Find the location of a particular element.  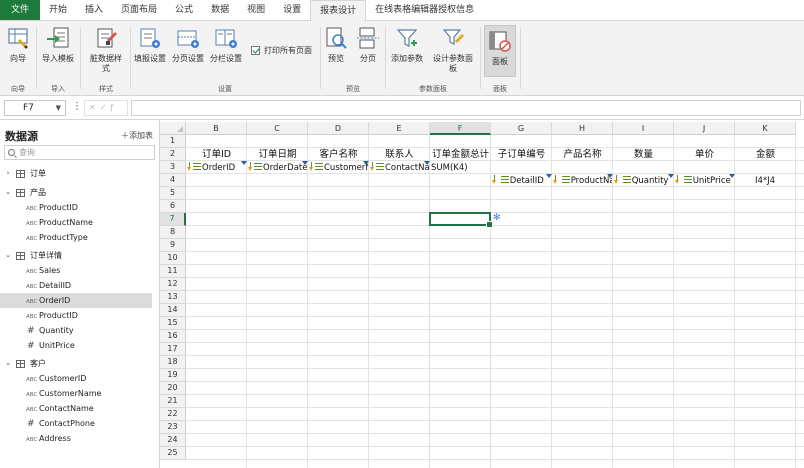

column-header-h: H is located at coordinates (582, 128).